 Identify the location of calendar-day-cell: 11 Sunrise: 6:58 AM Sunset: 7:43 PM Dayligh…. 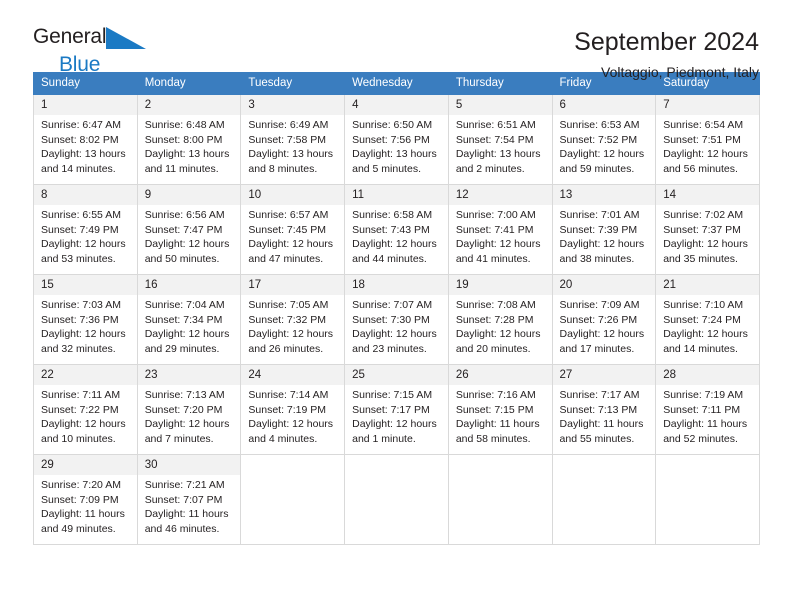
(396, 229).